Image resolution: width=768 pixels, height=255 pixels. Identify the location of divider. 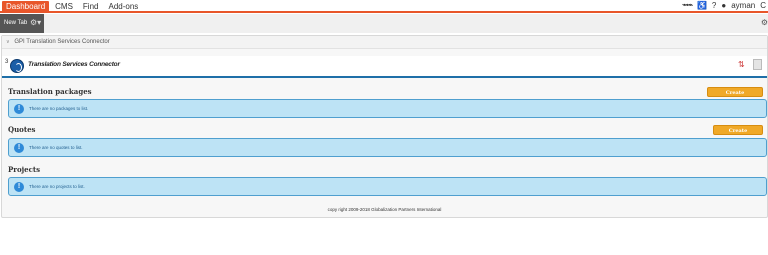
(384, 77).